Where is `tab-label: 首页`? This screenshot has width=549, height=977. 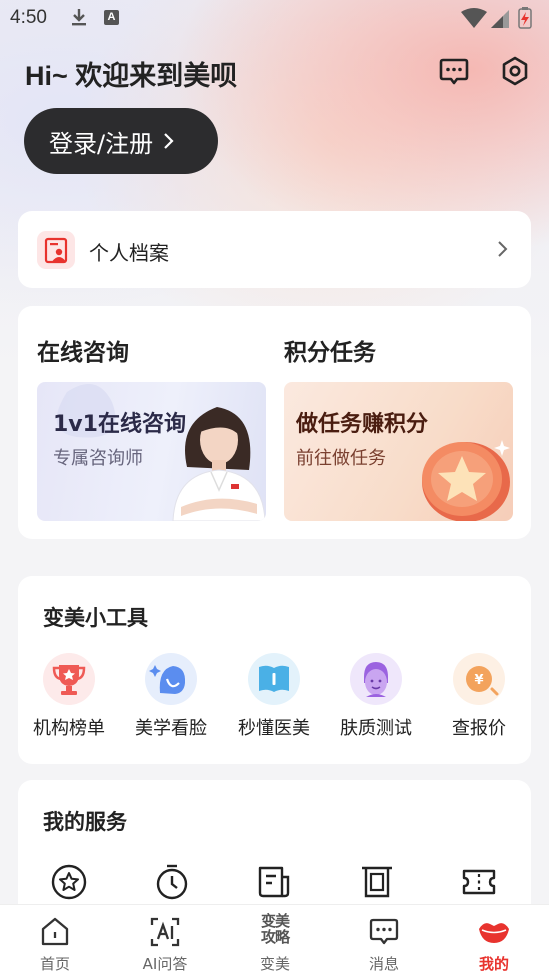
tab-label: 首页 is located at coordinates (54, 964).